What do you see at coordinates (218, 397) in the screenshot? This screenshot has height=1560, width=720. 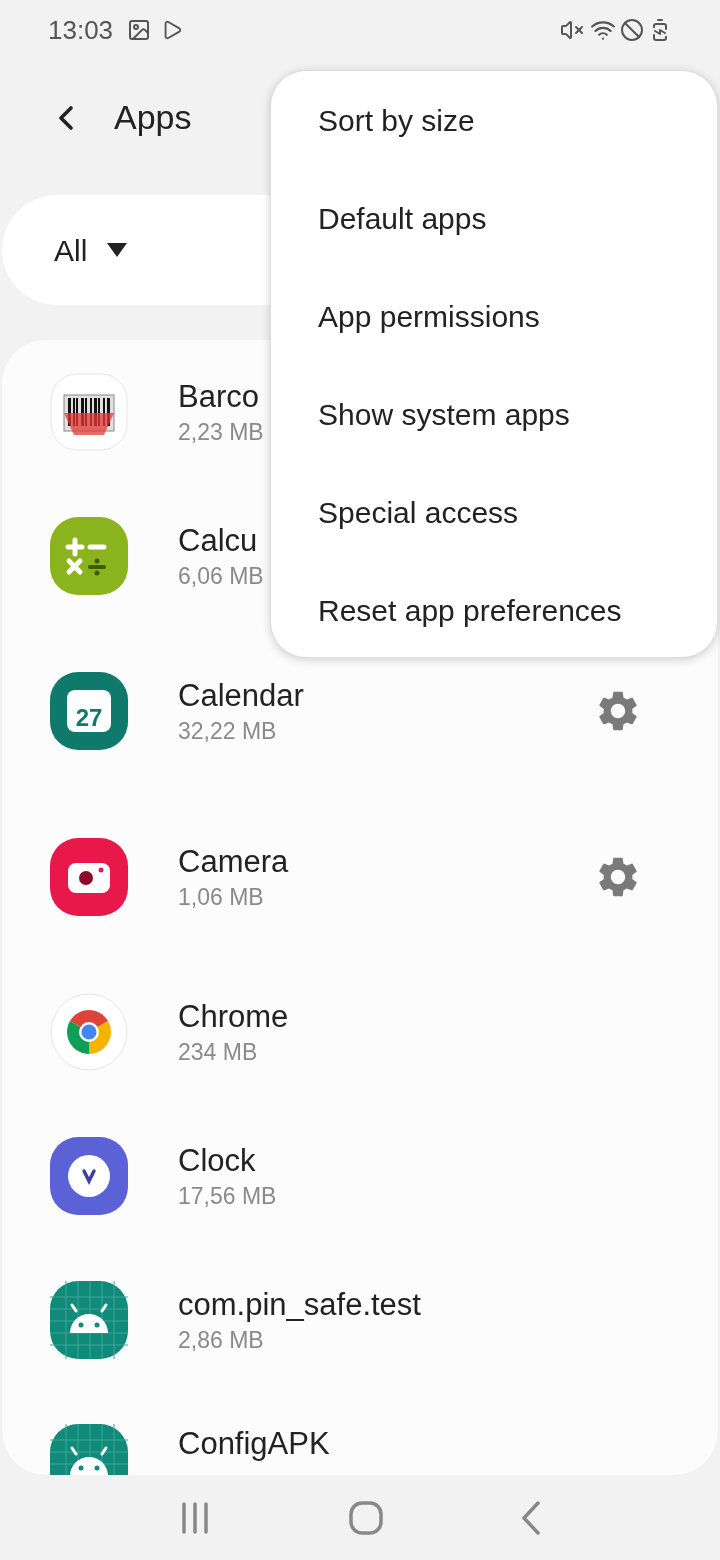 I see `app-name: Barco` at bounding box center [218, 397].